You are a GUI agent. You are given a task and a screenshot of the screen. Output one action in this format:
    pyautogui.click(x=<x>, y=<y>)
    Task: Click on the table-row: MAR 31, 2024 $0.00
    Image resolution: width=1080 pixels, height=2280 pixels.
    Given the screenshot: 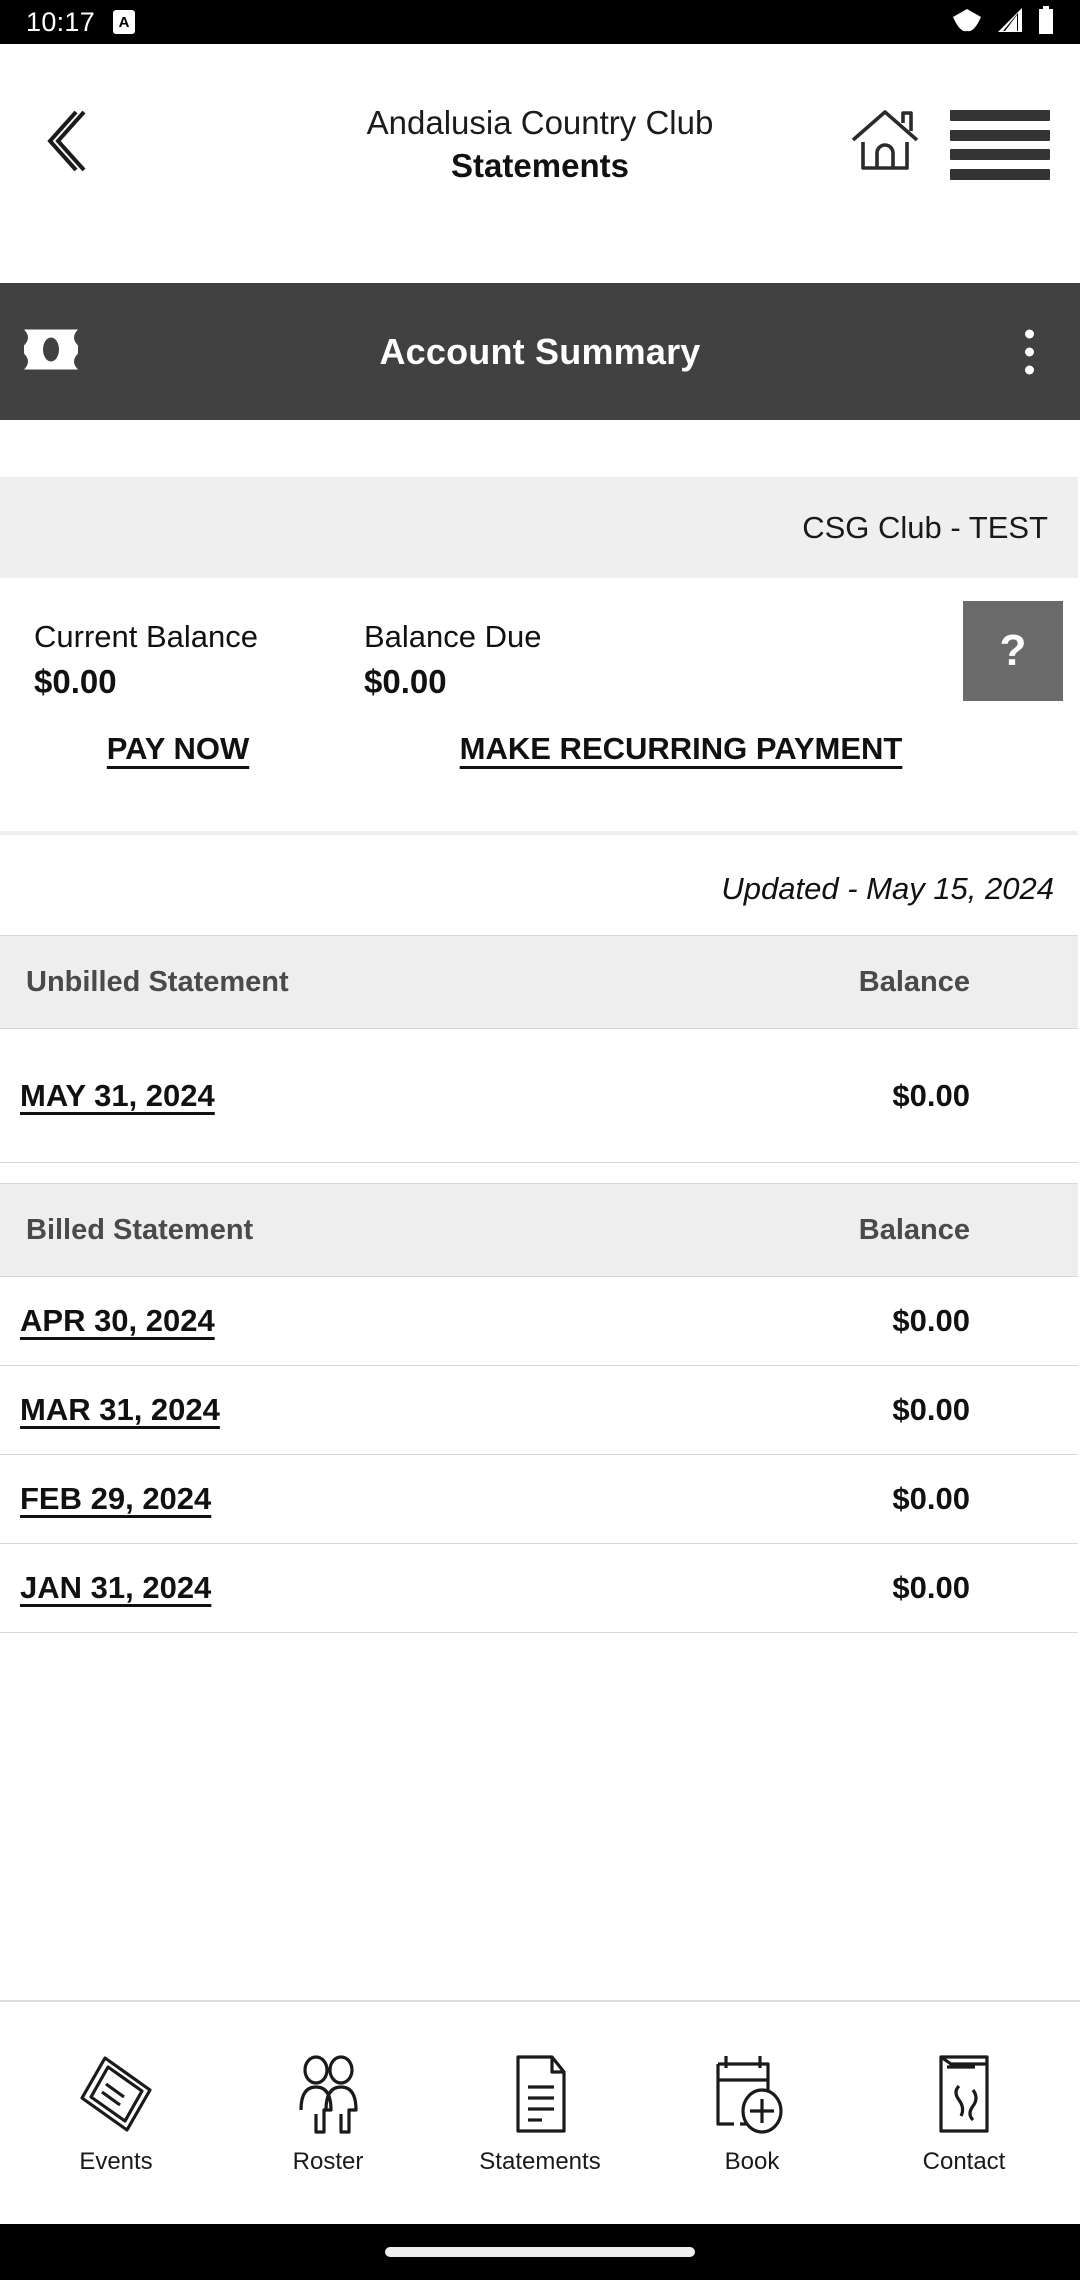 What is the action you would take?
    pyautogui.click(x=539, y=1411)
    